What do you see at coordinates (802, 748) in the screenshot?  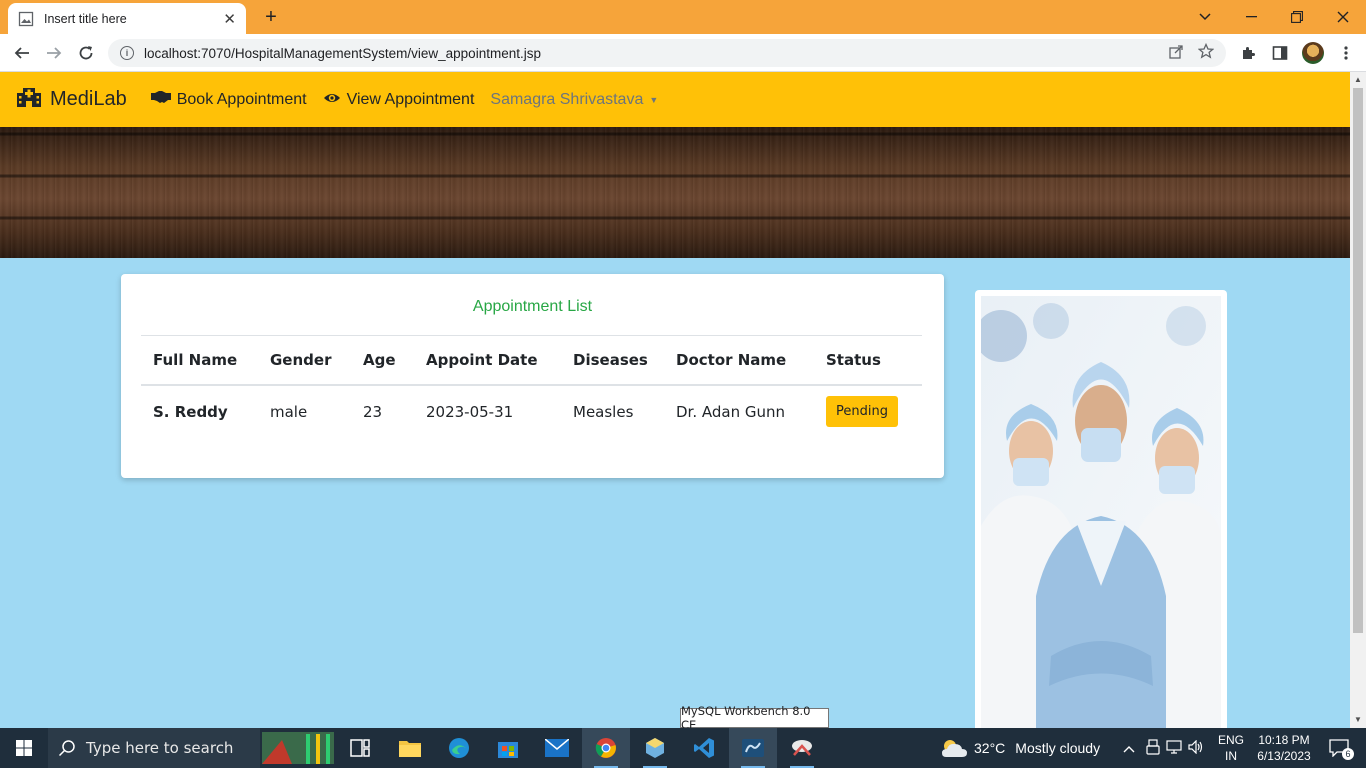 I see `snipping-tool-icon` at bounding box center [802, 748].